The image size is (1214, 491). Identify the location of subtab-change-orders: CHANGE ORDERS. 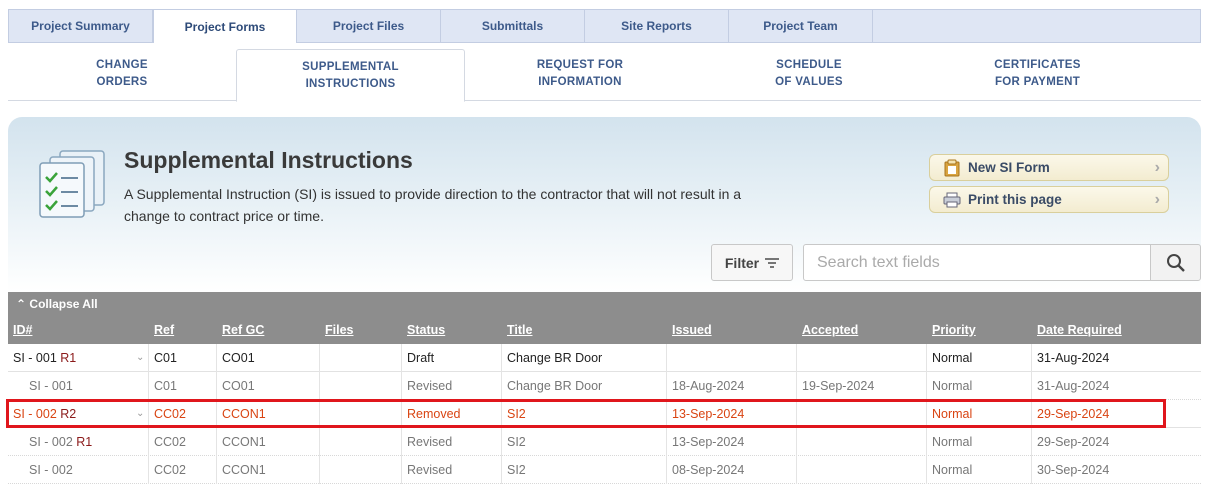
(122, 74).